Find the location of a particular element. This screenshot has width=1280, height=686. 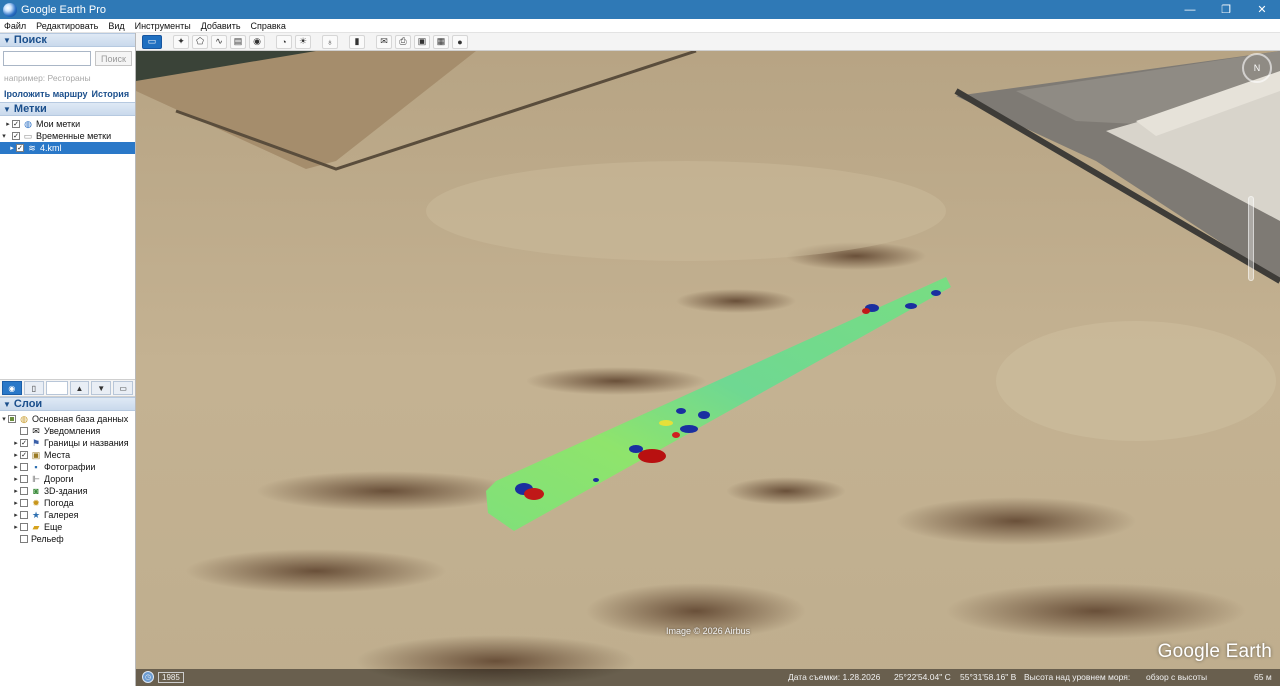

search-places-icon: ◉ is located at coordinates (12, 388).